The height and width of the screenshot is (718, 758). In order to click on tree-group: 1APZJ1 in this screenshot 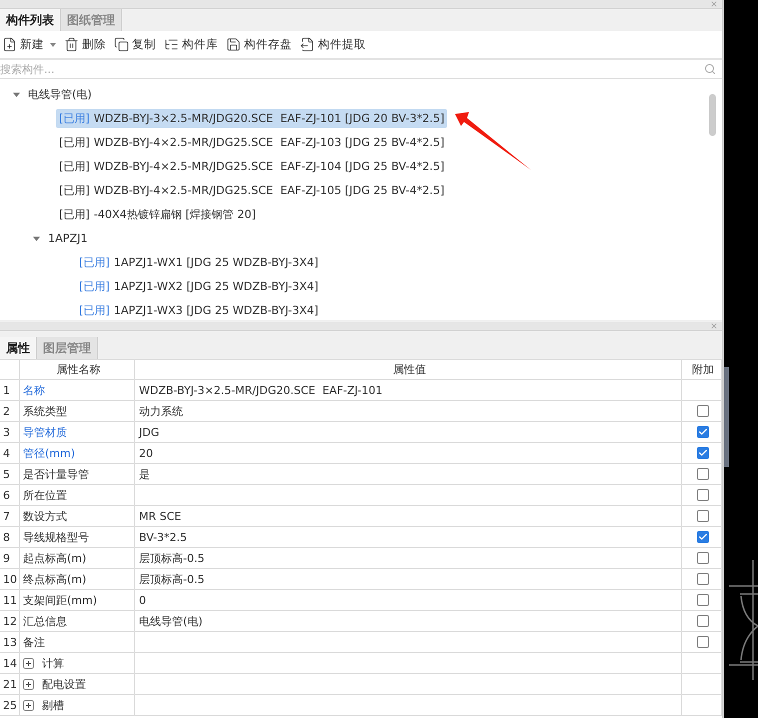, I will do `click(60, 238)`.